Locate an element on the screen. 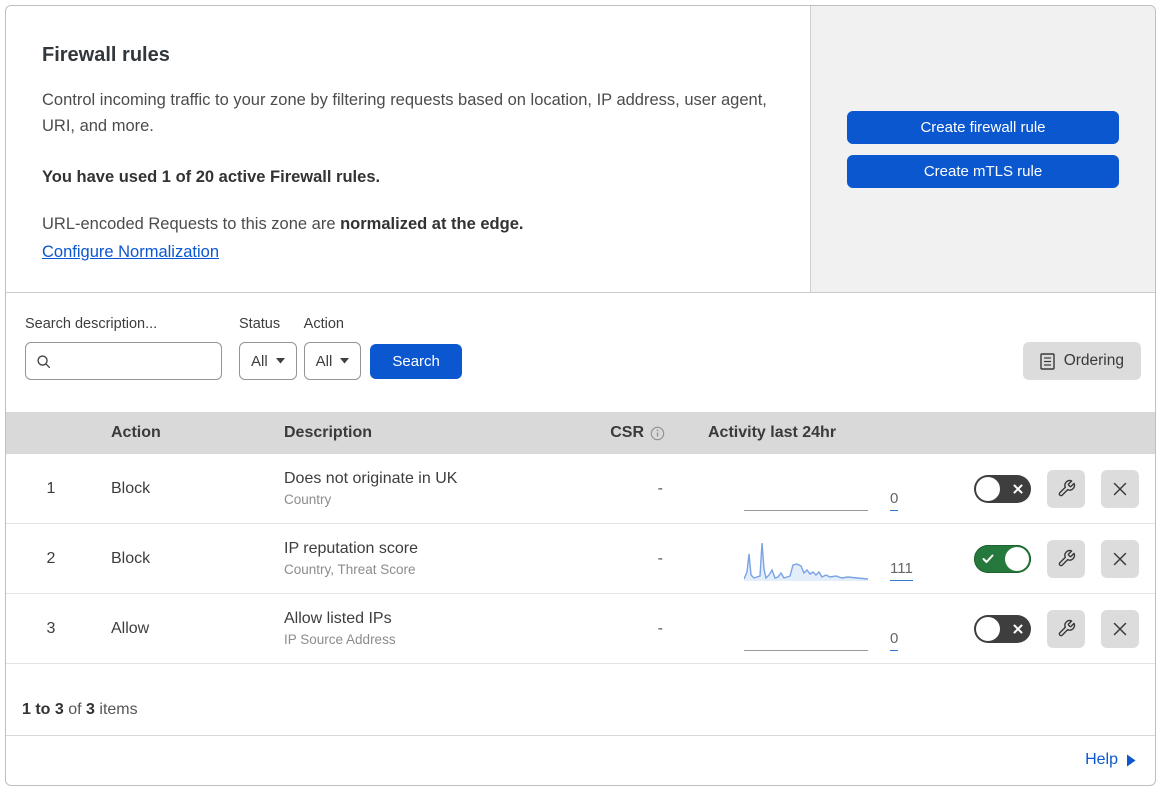 The width and height of the screenshot is (1161, 791). rule-number: 3 is located at coordinates (51, 628).